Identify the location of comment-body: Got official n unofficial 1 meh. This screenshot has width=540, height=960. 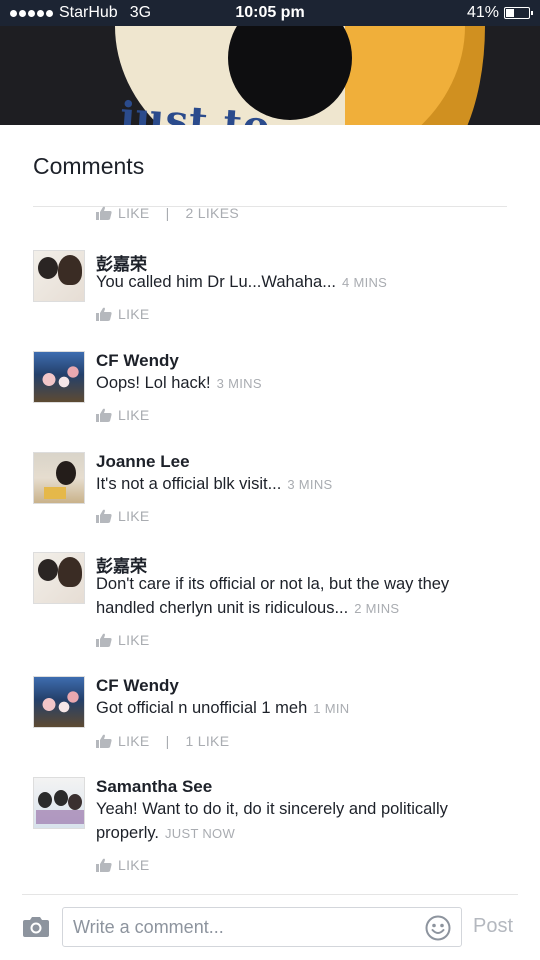
(202, 708).